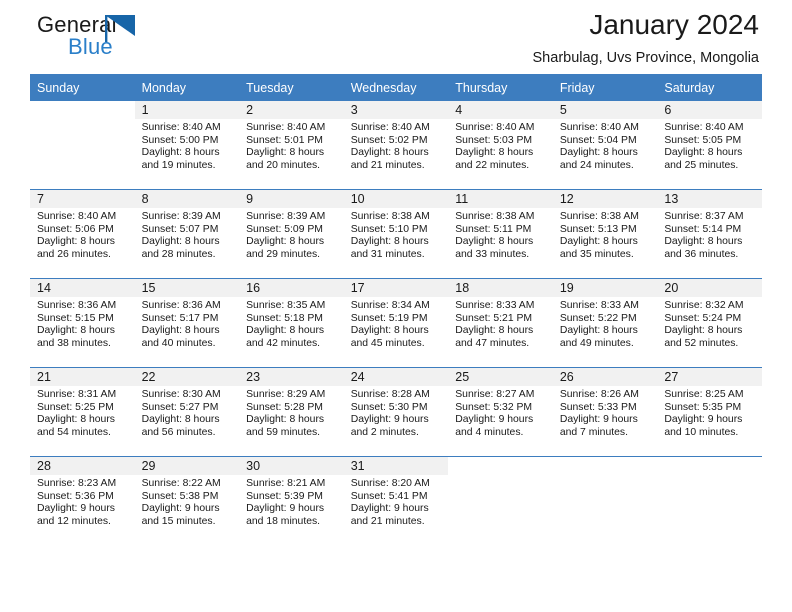  I want to click on day-number: 12, so click(605, 199).